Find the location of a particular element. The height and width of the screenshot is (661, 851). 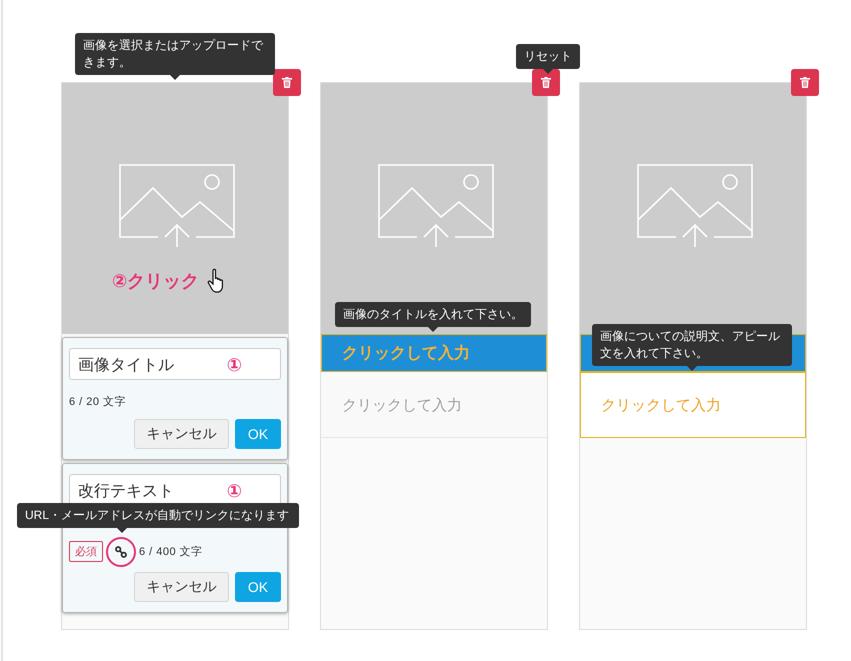

annotation-label: ②クリック is located at coordinates (156, 281).